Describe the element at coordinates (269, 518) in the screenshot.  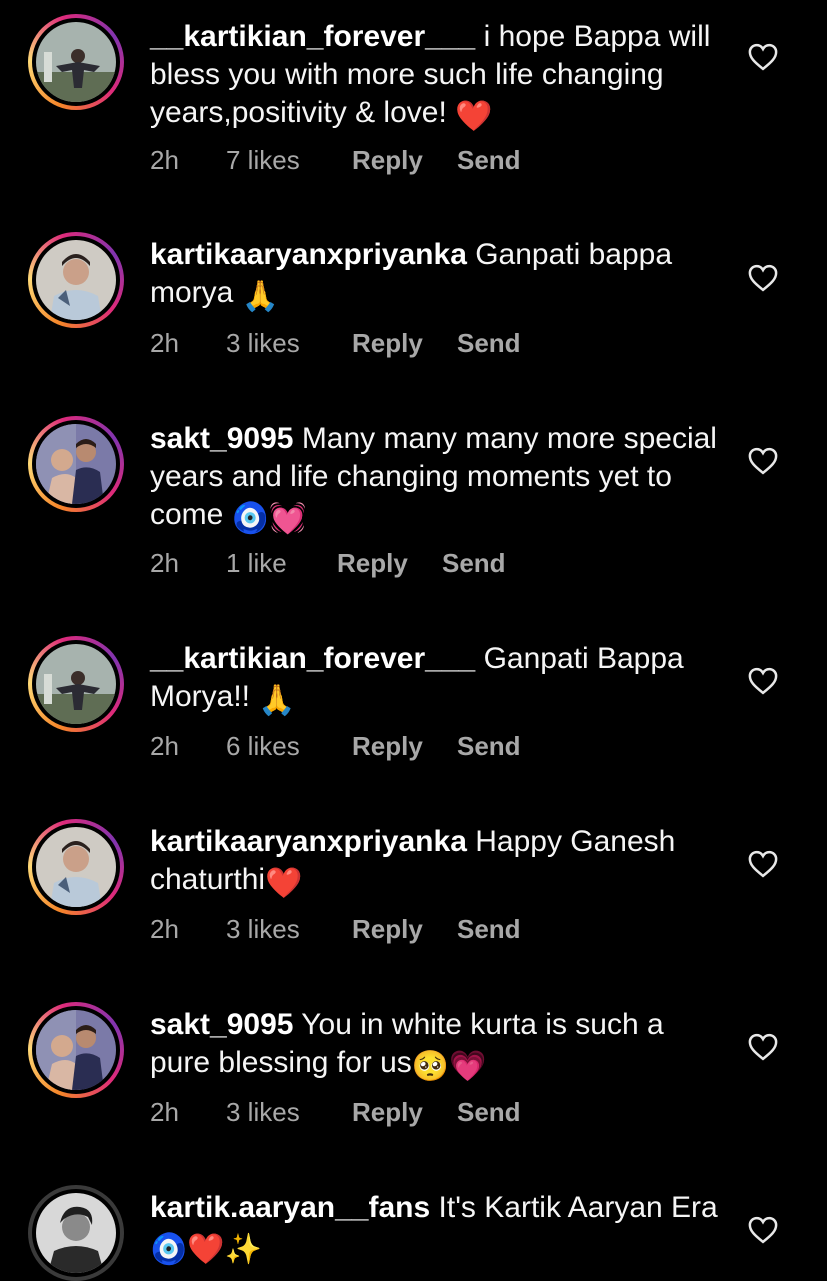
I see `comment-emoji: 🧿💓` at that location.